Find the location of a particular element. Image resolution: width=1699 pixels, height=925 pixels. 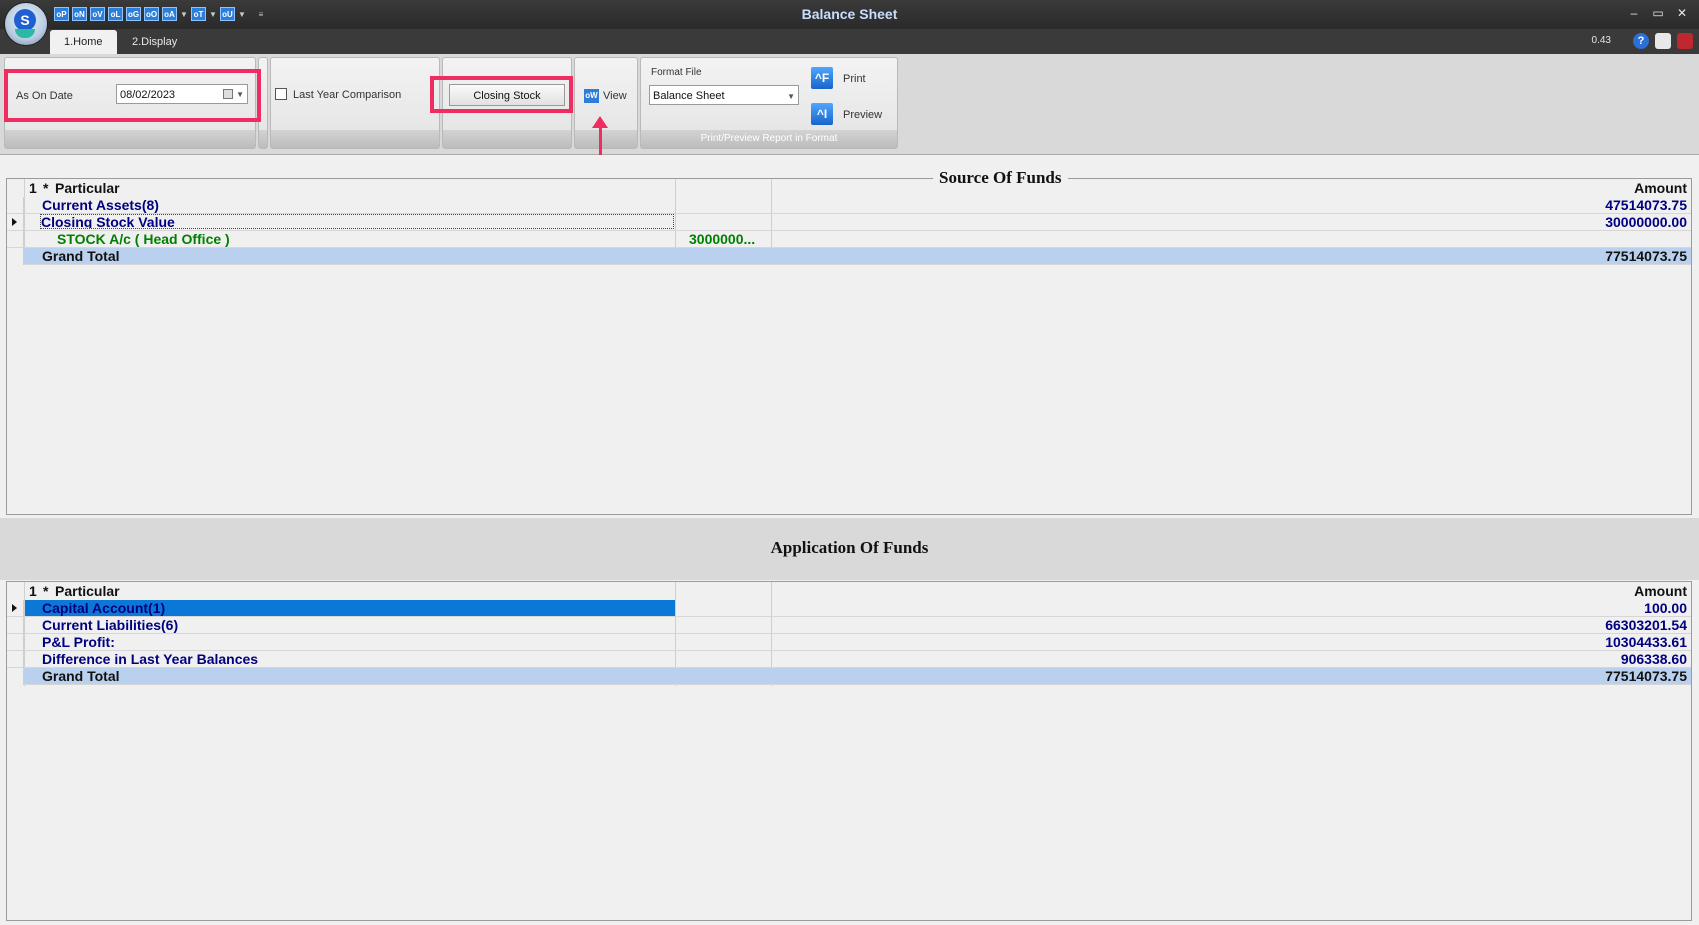

closing-stock-button: Closing Stock is located at coordinates (507, 95).